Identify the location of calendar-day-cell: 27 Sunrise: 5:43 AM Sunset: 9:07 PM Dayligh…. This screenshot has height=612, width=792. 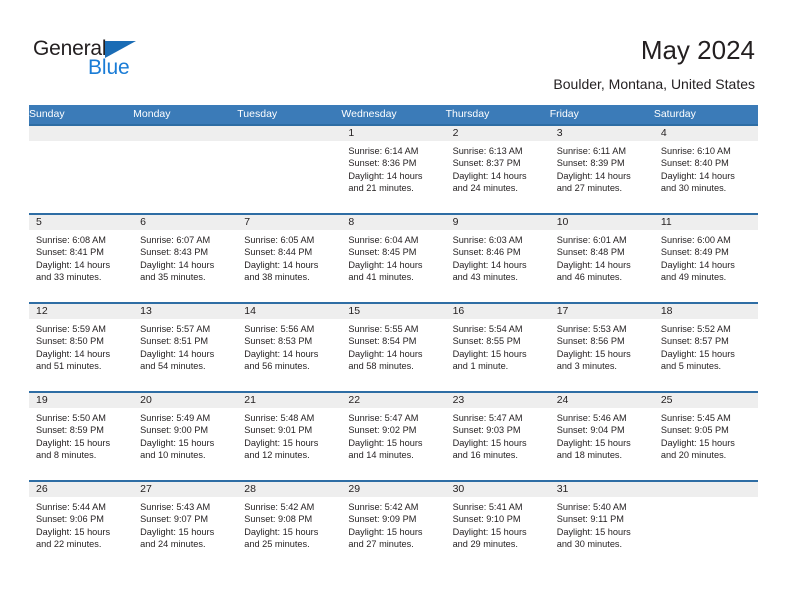
(185, 525).